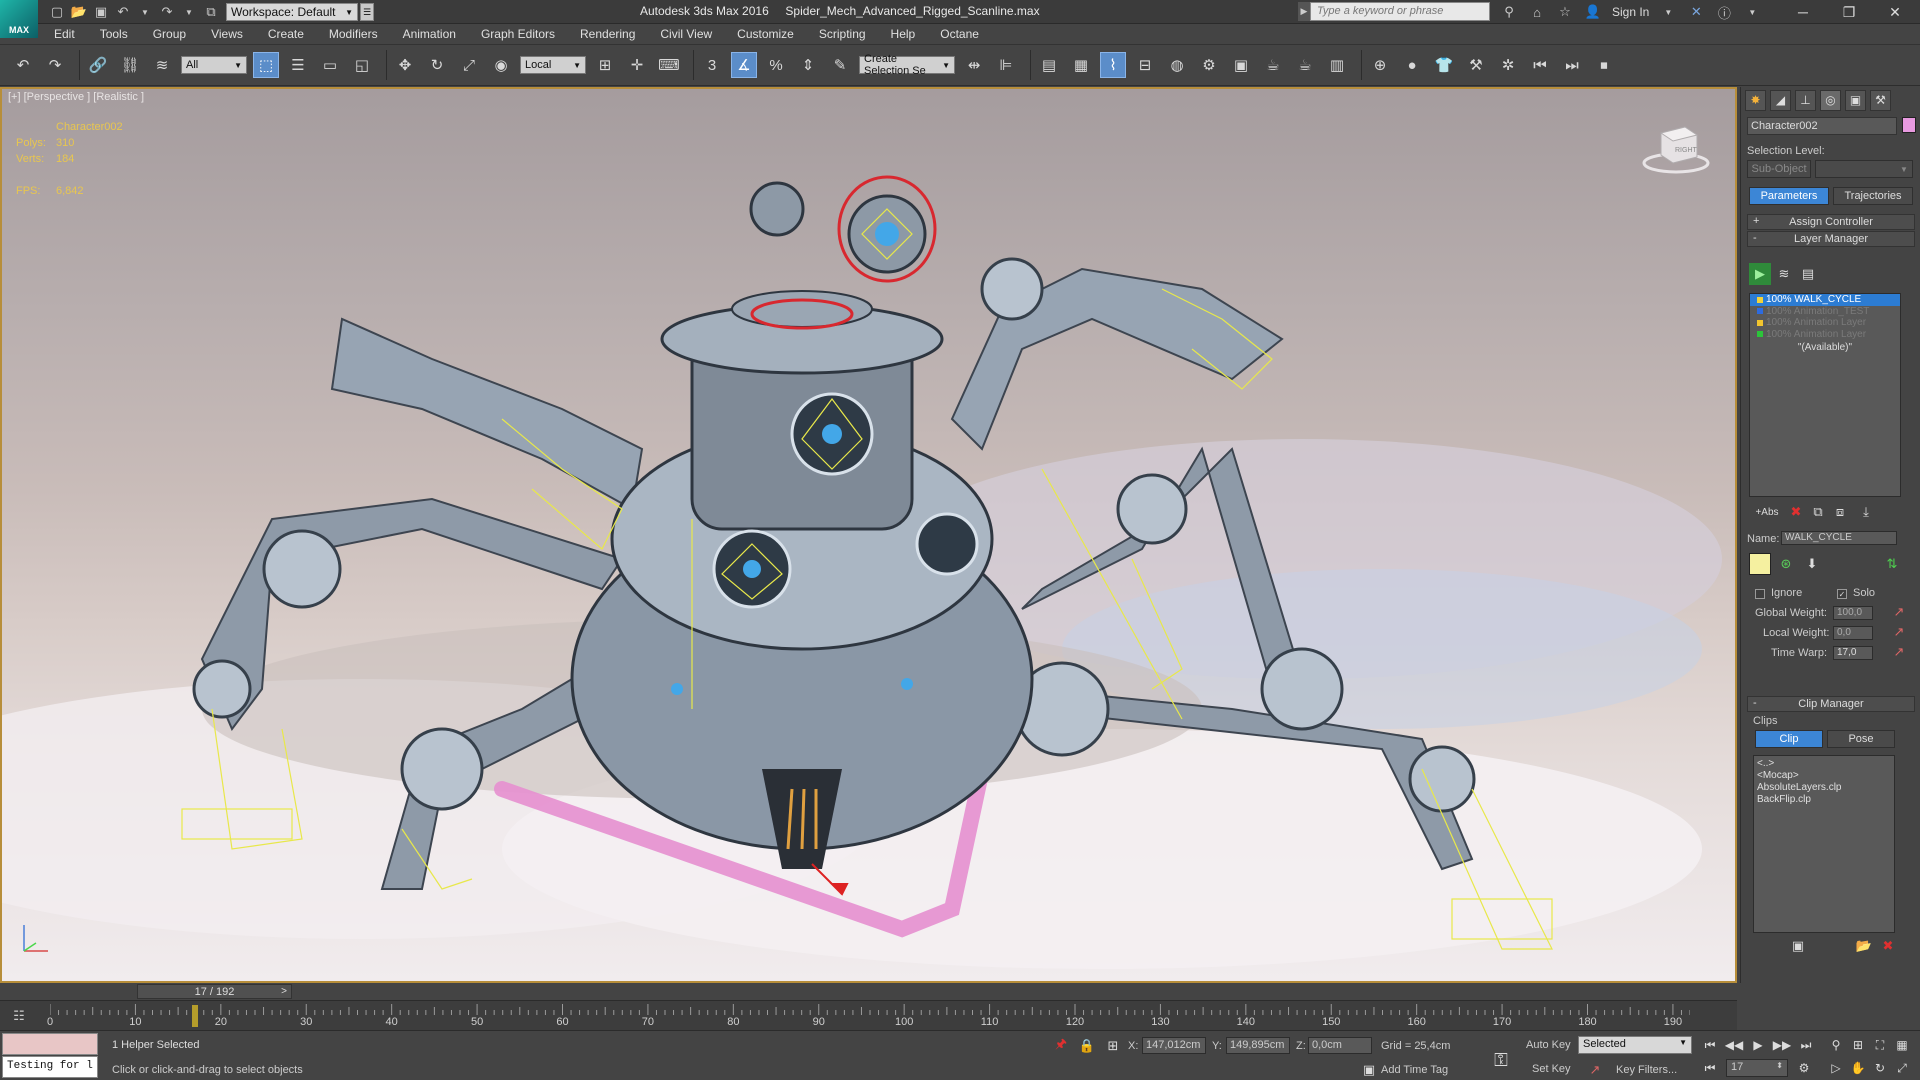 The height and width of the screenshot is (1080, 1920). What do you see at coordinates (1858, 1068) in the screenshot?
I see `pan-view-icon: ✋` at bounding box center [1858, 1068].